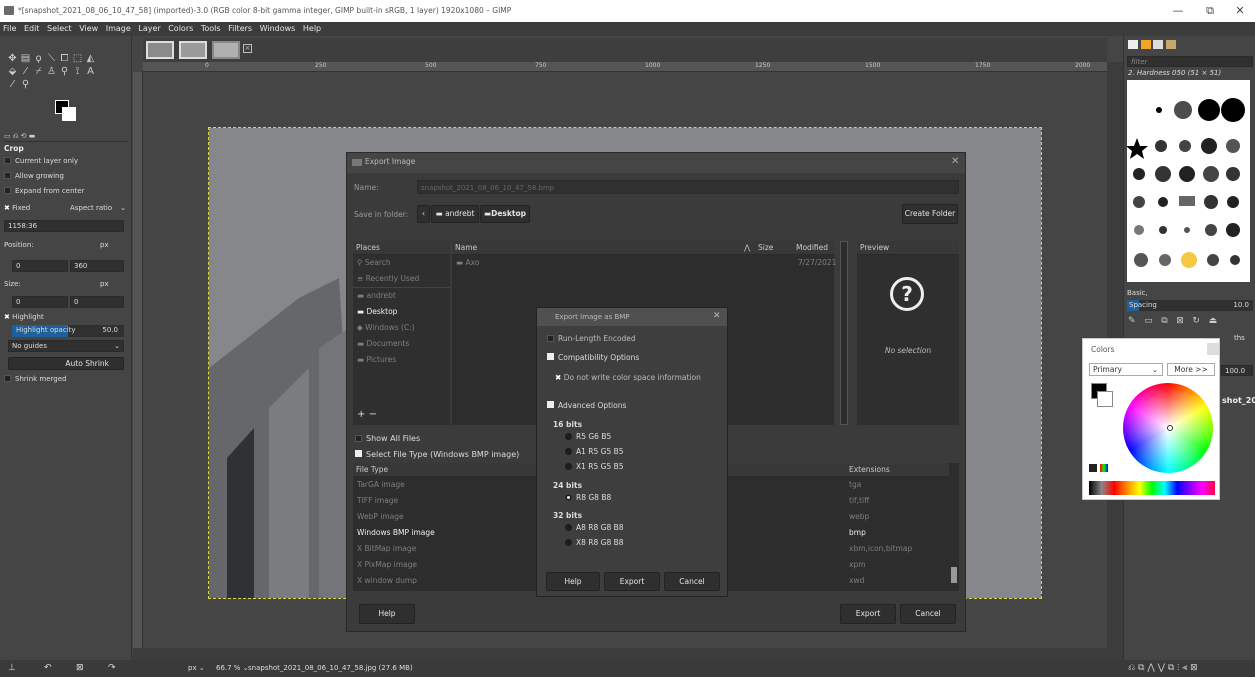 This screenshot has height=677, width=1255. What do you see at coordinates (1164, 321) in the screenshot?
I see `duplicate-brush-icon: ⧉` at bounding box center [1164, 321].